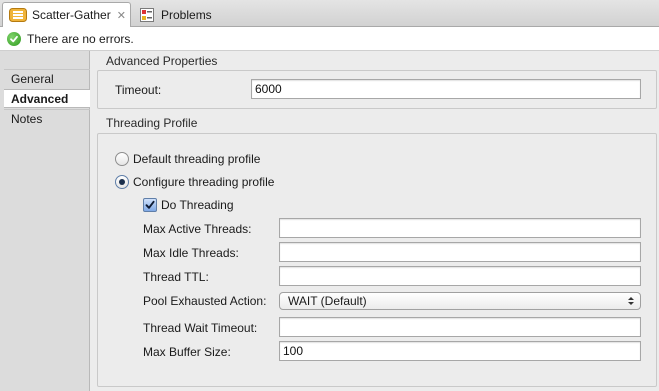  Describe the element at coordinates (47, 118) in the screenshot. I see `nav-item-notes: Notes` at that location.